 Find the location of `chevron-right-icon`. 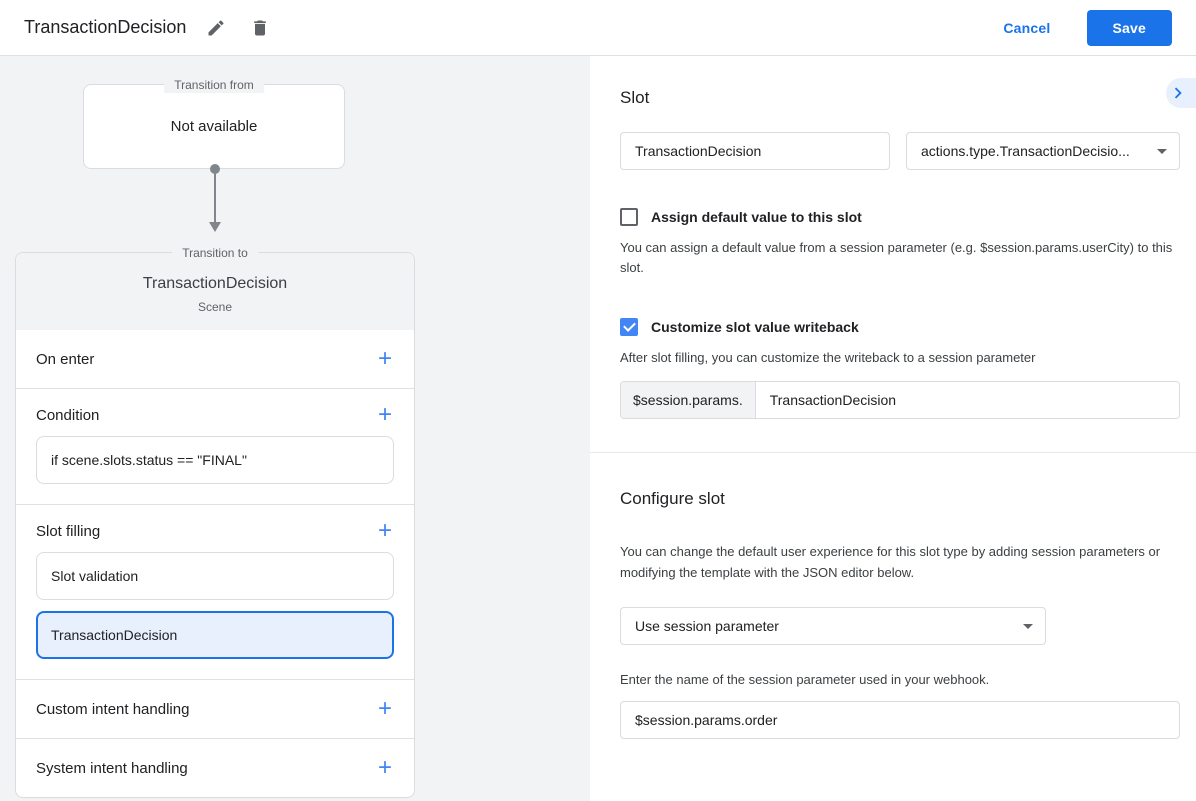

chevron-right-icon is located at coordinates (1178, 93).